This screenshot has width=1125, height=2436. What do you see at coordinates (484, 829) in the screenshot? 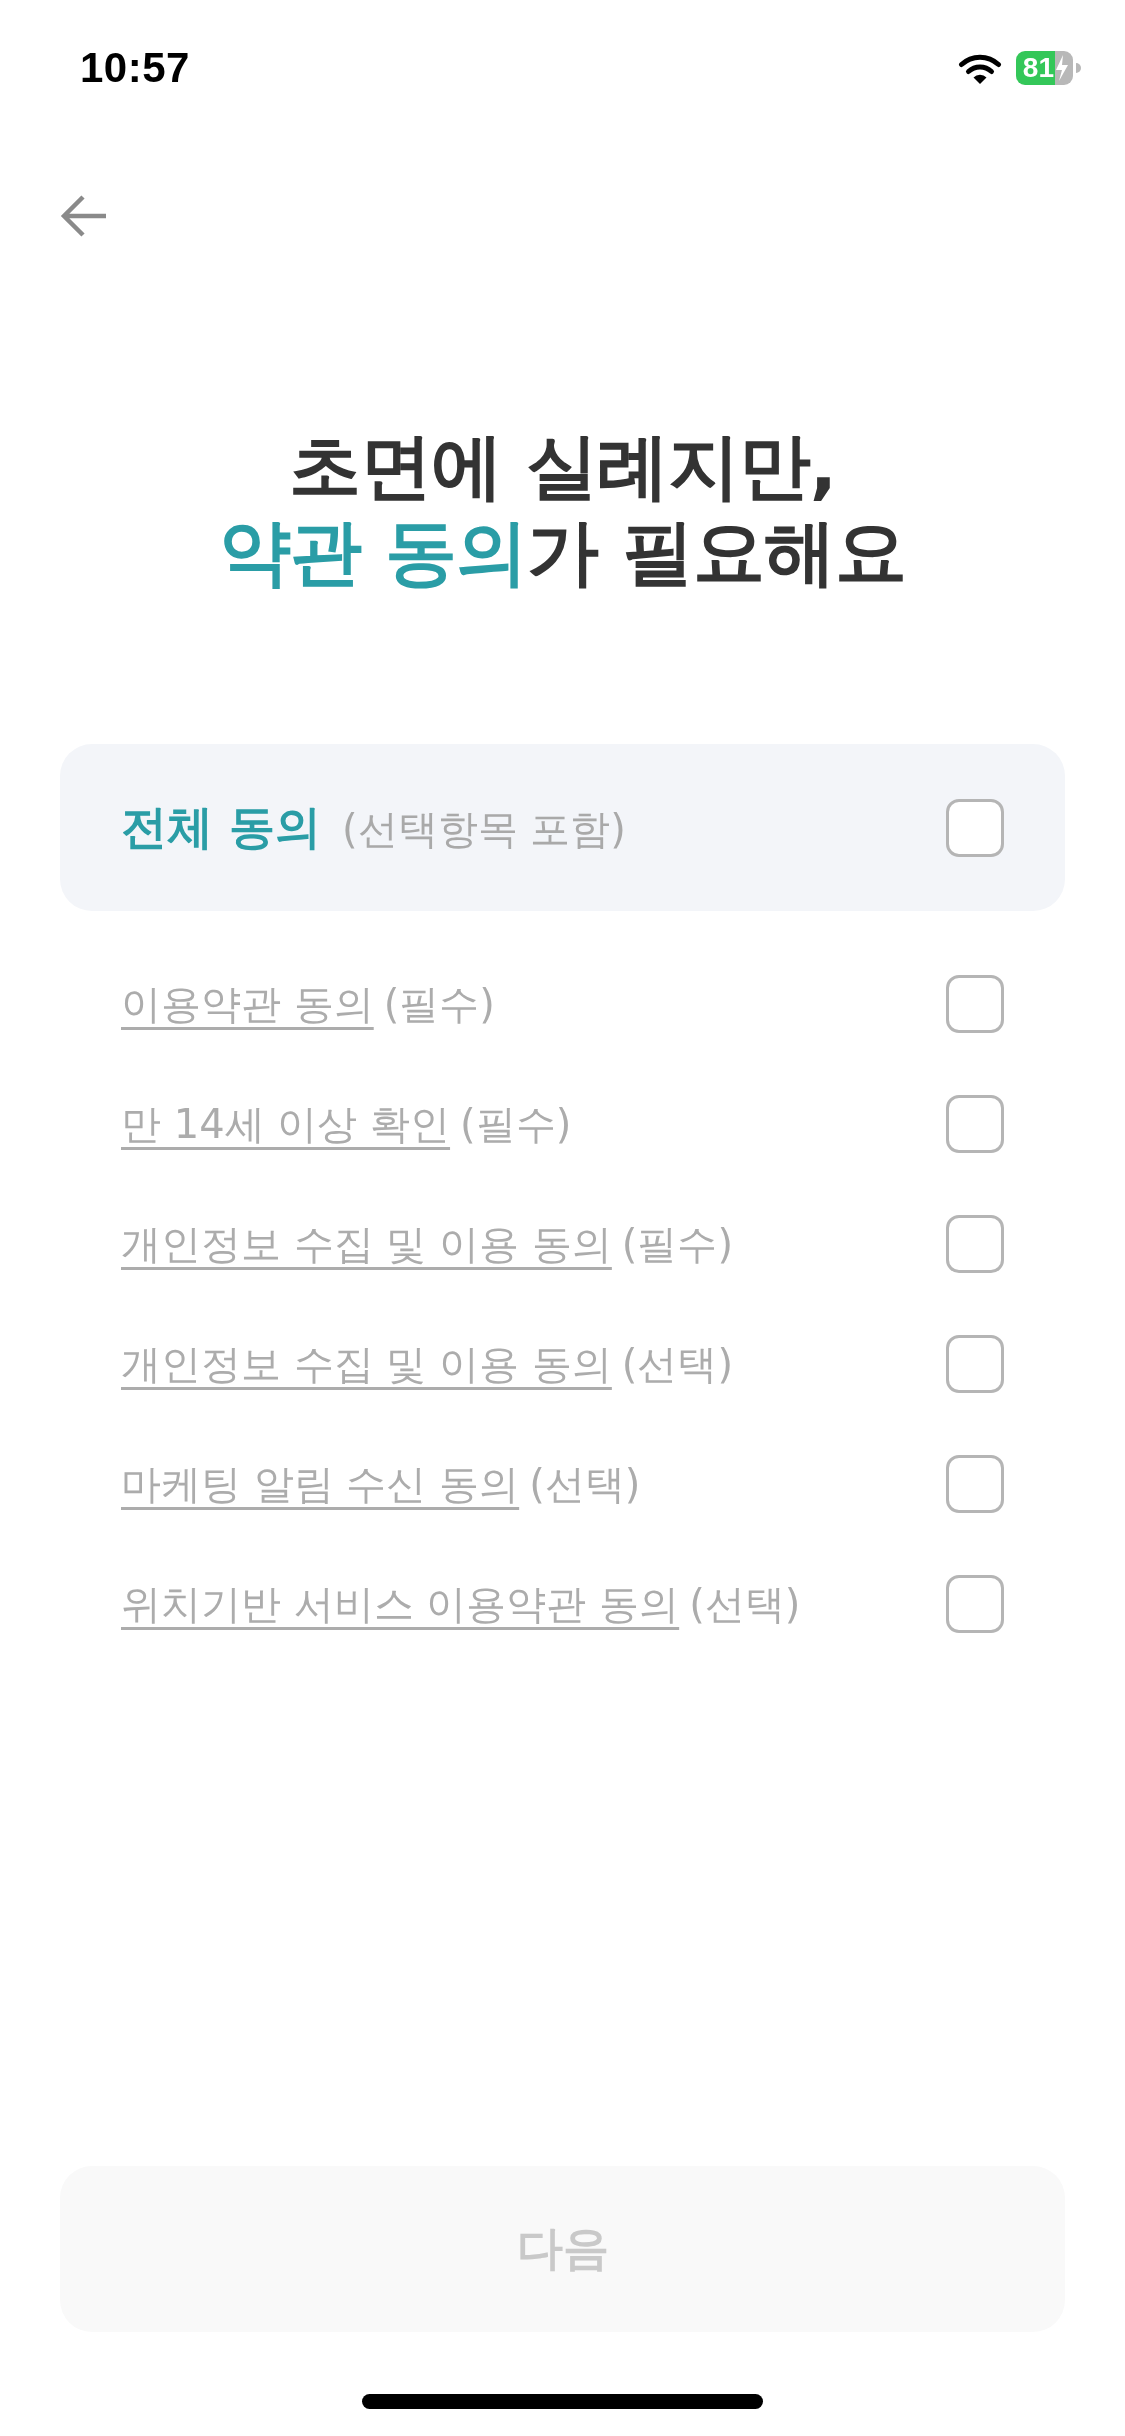
I see `agree-all-note: (선택항목 포함)` at bounding box center [484, 829].